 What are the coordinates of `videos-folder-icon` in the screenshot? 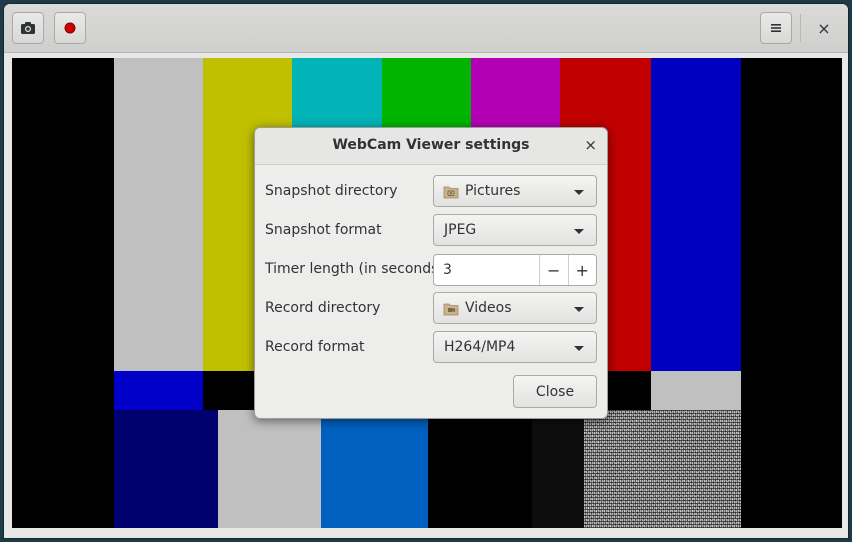 It's located at (451, 309).